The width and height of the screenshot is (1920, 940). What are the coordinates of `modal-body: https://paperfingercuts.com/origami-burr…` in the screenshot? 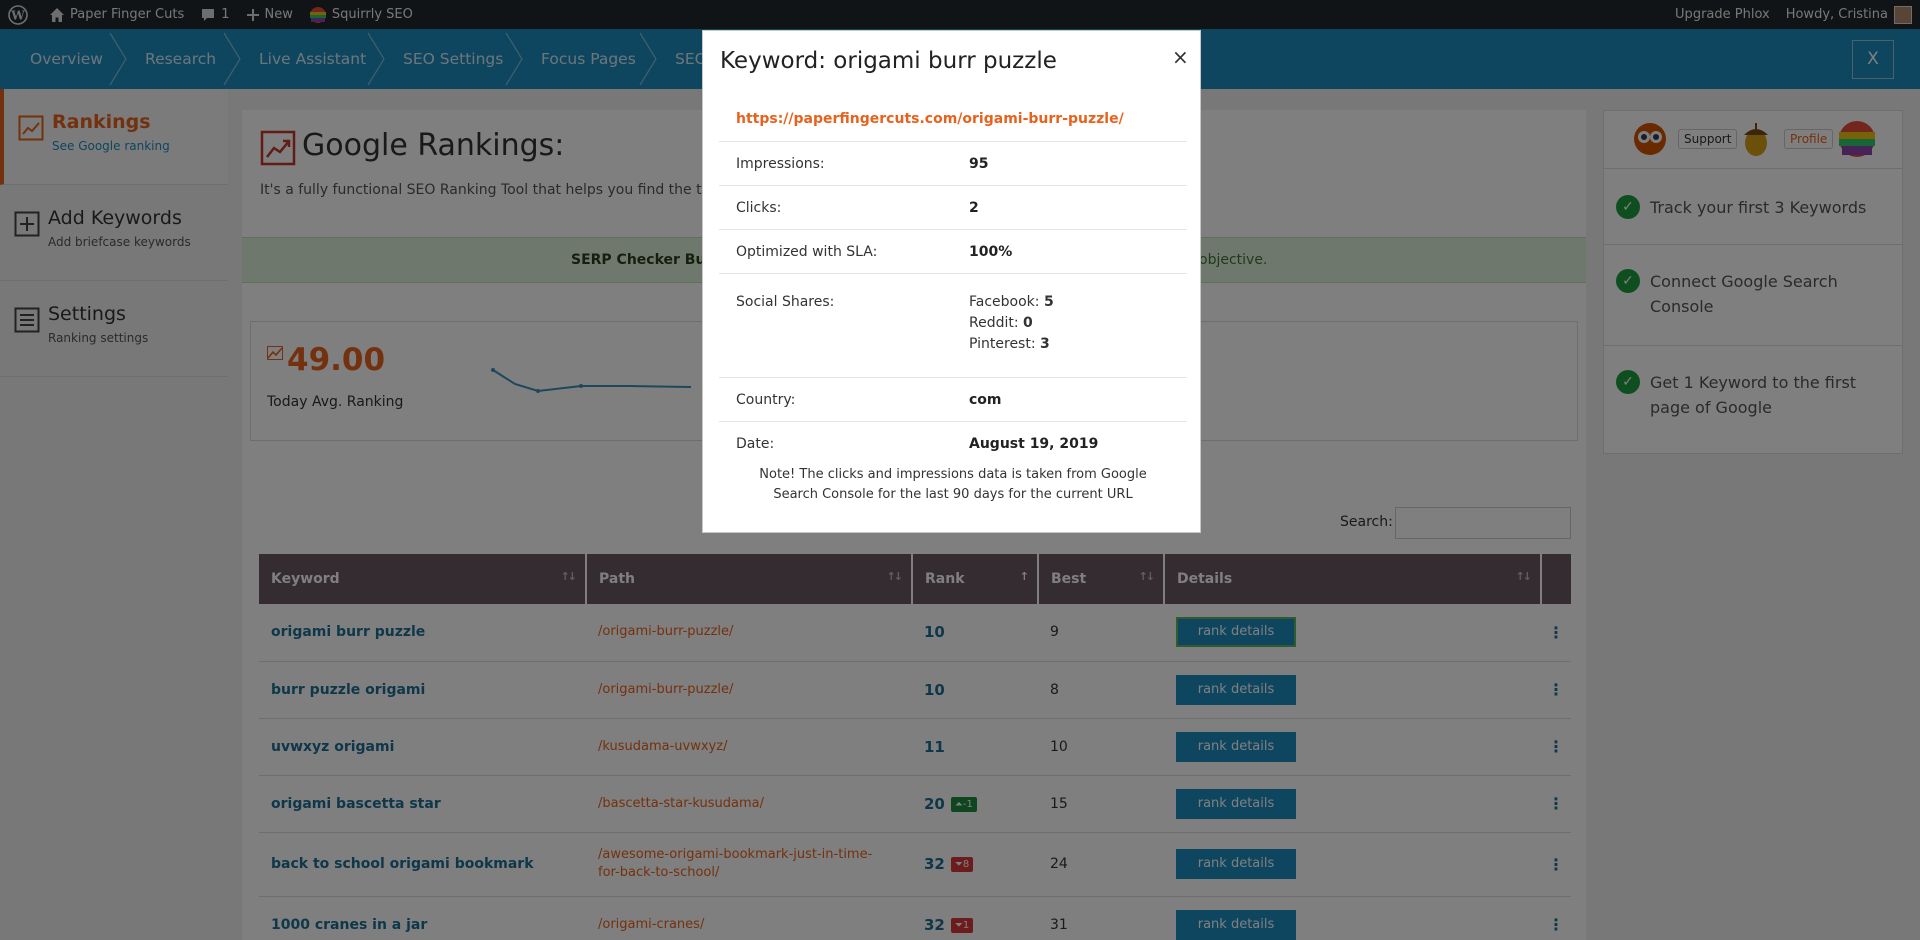 It's located at (953, 301).